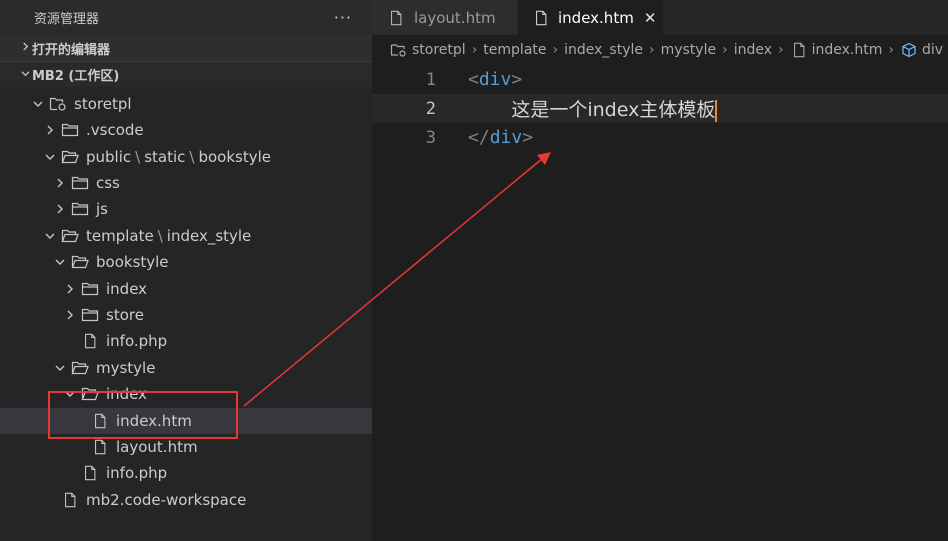 The image size is (948, 541). I want to click on tree-item-folder-bookstyle: bookstyle, so click(186, 262).